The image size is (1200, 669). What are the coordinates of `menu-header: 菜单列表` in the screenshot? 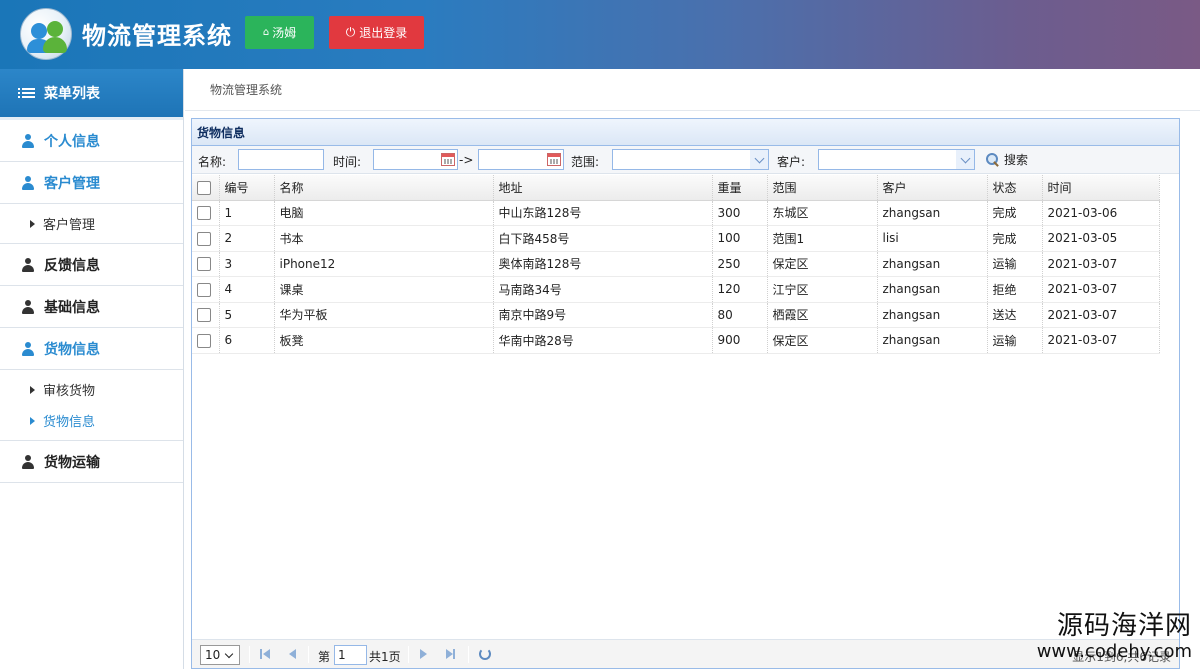 It's located at (91, 94).